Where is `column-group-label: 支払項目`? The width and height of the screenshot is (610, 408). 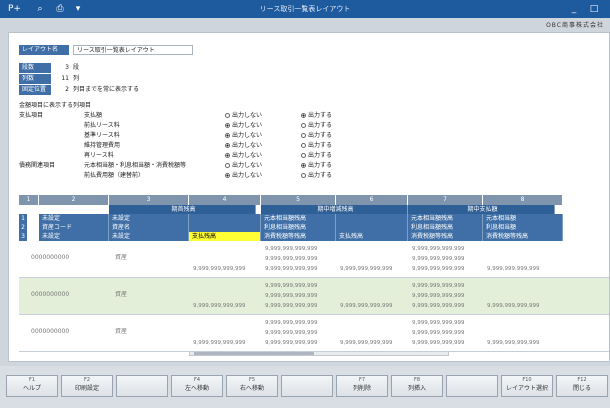 column-group-label: 支払項目 is located at coordinates (31, 115).